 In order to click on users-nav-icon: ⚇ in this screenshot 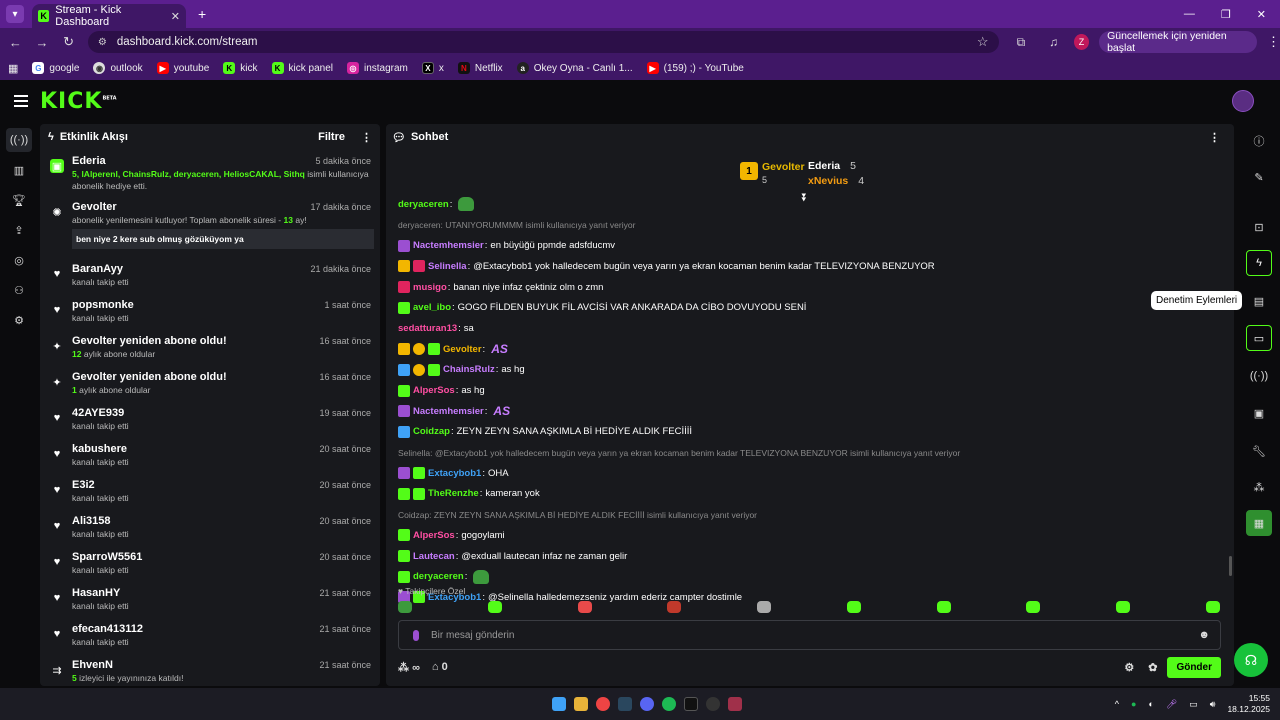, I will do `click(19, 290)`.